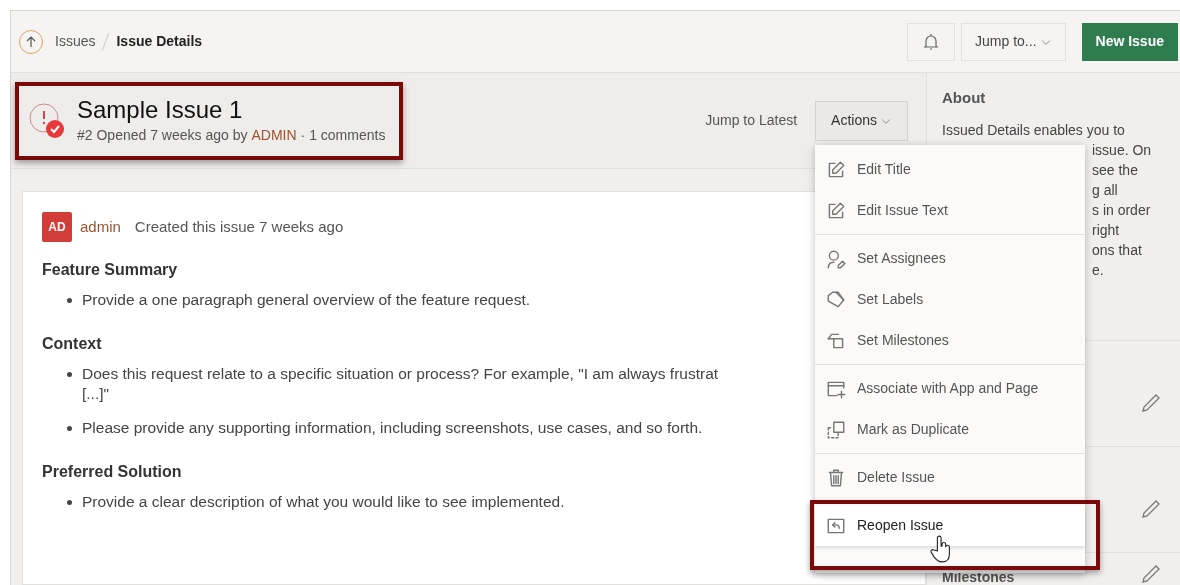 This screenshot has width=1180, height=585. What do you see at coordinates (950, 429) in the screenshot?
I see `menu-item: Mark as Duplicate` at bounding box center [950, 429].